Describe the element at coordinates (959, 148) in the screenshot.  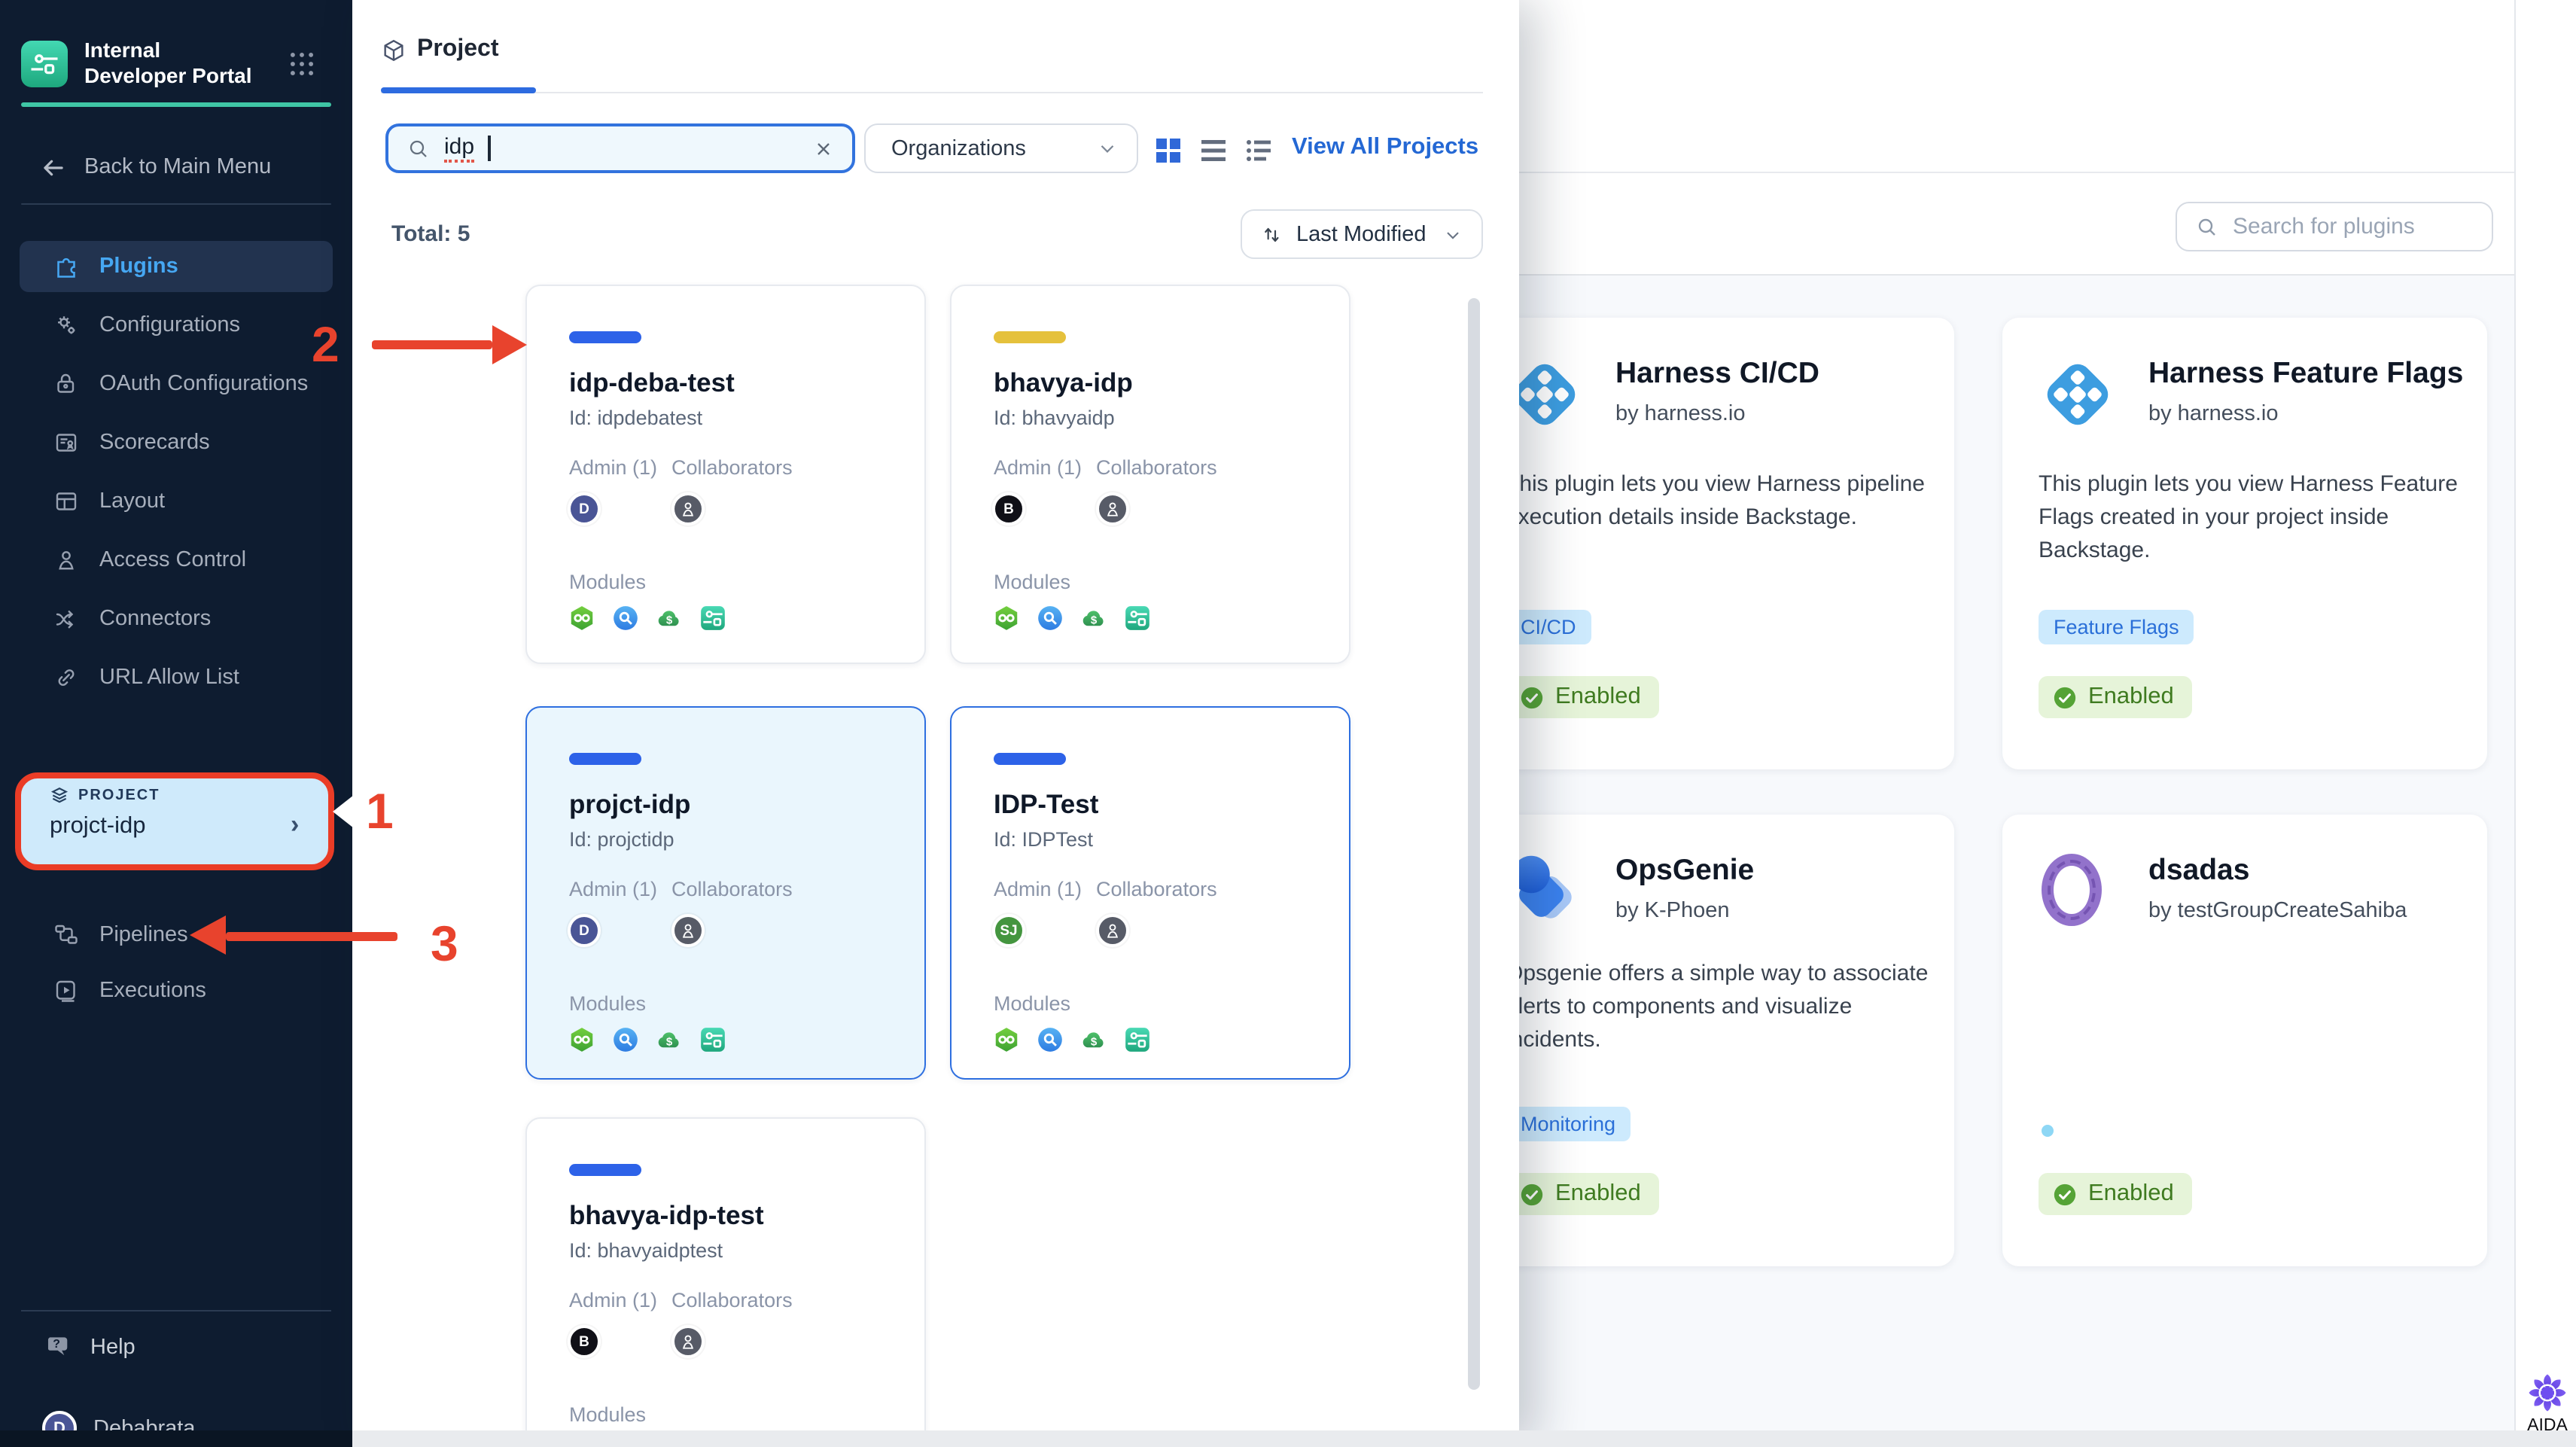
I see `organizations-value: Organizations` at that location.